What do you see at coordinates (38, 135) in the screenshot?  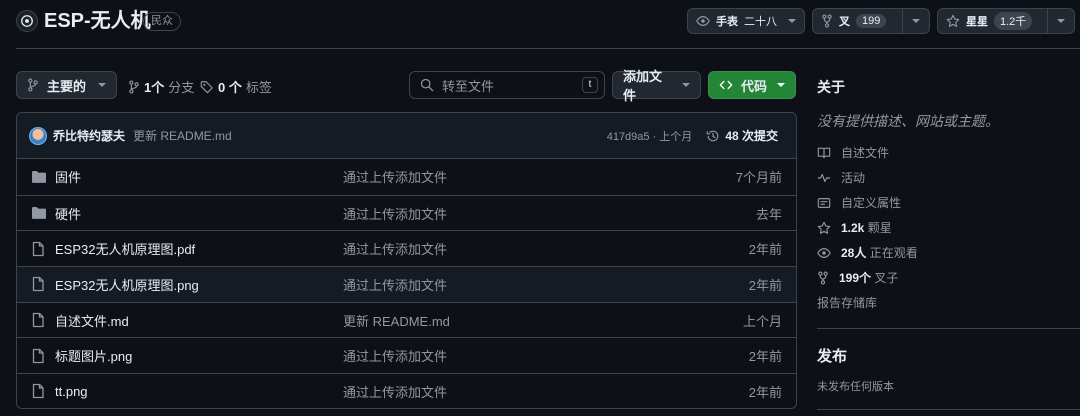 I see `avatar` at bounding box center [38, 135].